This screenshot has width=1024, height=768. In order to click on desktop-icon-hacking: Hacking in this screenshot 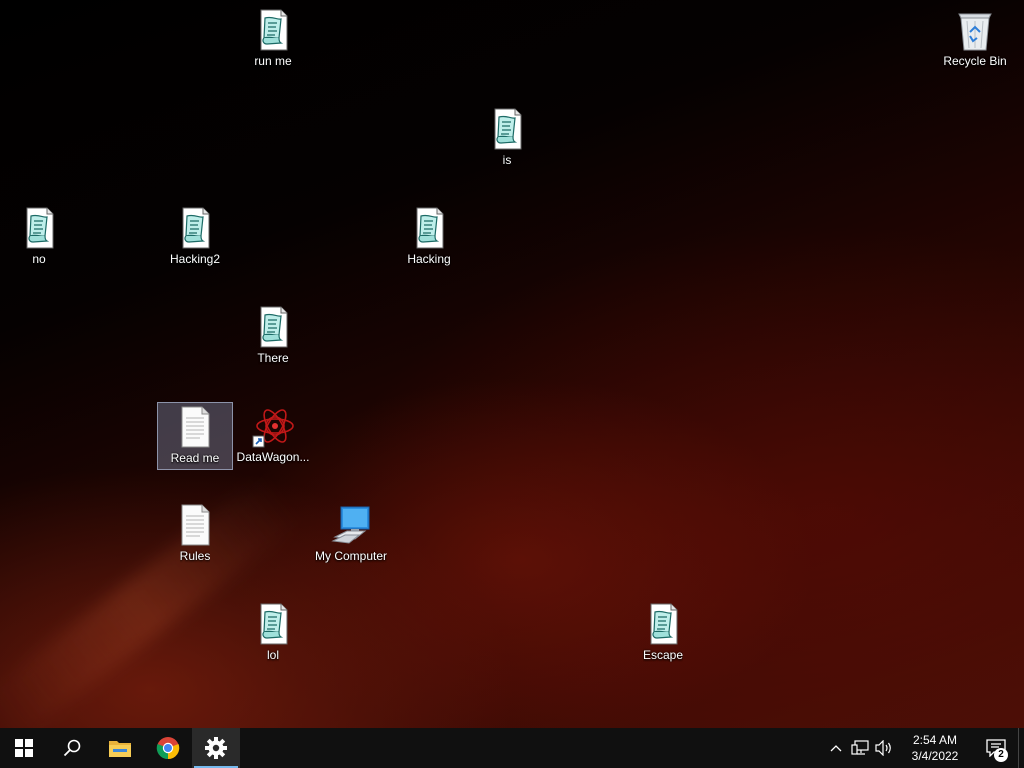, I will do `click(429, 238)`.